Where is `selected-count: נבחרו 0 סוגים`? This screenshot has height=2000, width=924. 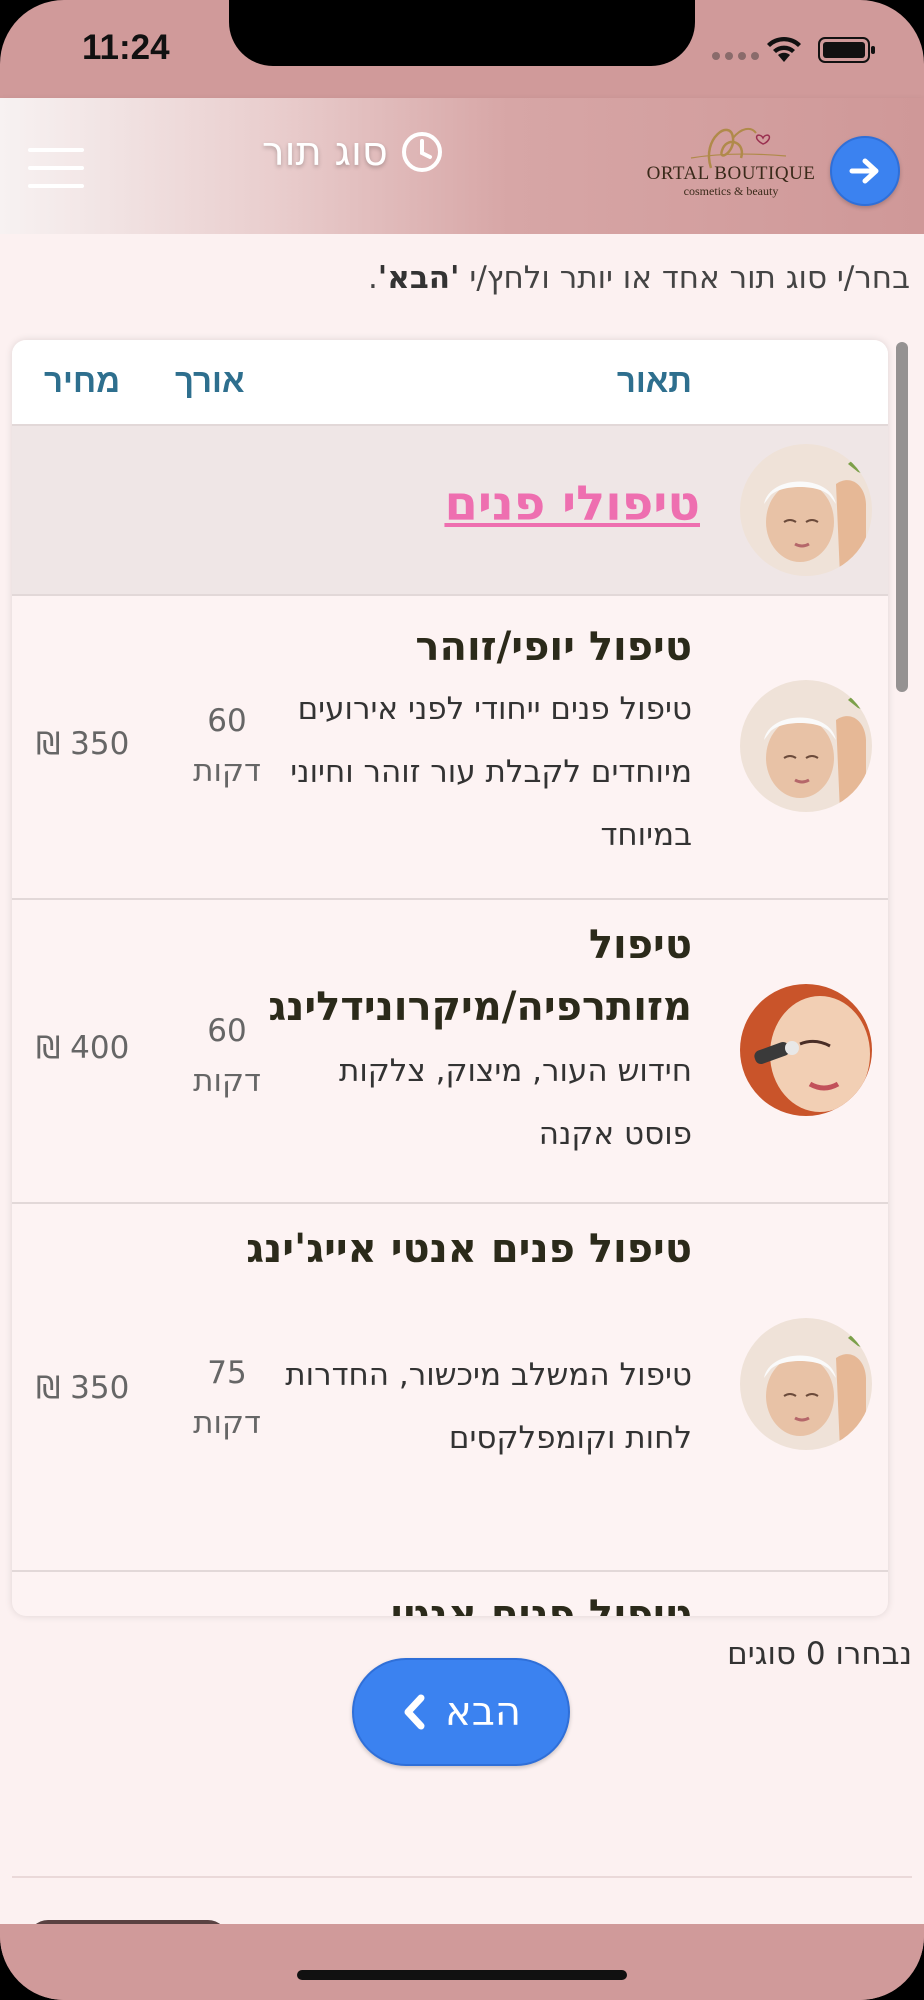
selected-count: נבחרו 0 סוגים is located at coordinates (819, 1654).